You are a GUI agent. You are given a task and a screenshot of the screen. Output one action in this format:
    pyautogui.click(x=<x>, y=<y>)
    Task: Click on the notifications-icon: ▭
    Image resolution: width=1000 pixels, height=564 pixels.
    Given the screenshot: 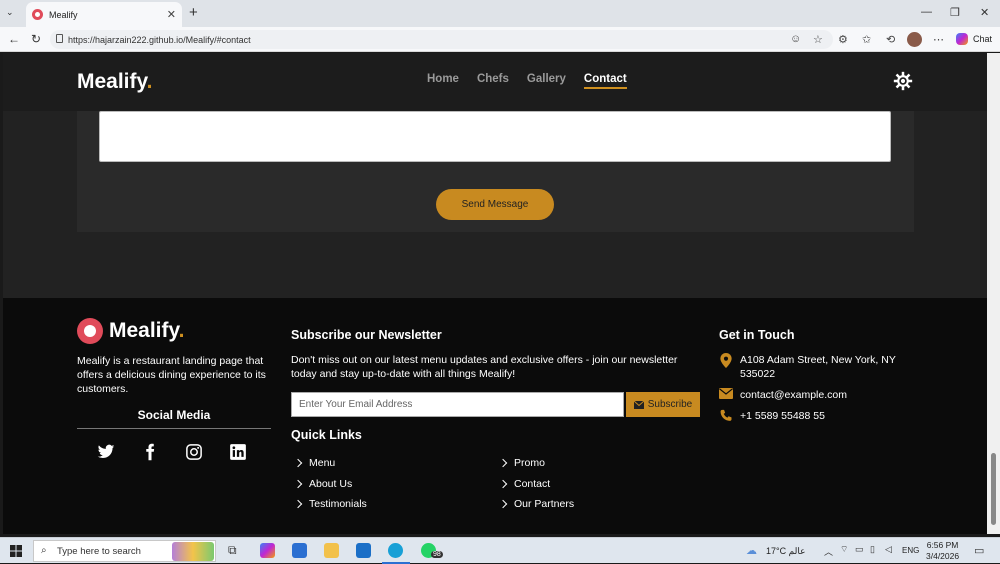 What is the action you would take?
    pyautogui.click(x=979, y=550)
    